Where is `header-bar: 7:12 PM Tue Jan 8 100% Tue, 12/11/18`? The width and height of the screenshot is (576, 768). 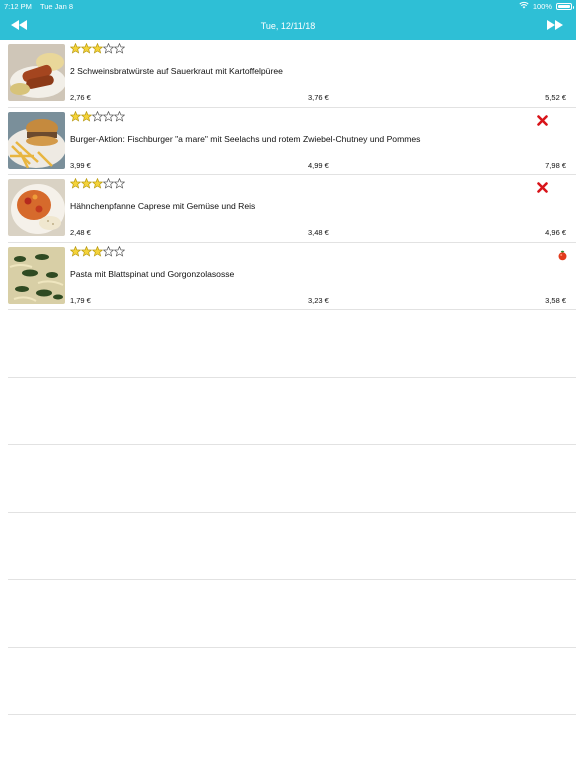 header-bar: 7:12 PM Tue Jan 8 100% Tue, 12/11/18 is located at coordinates (288, 20).